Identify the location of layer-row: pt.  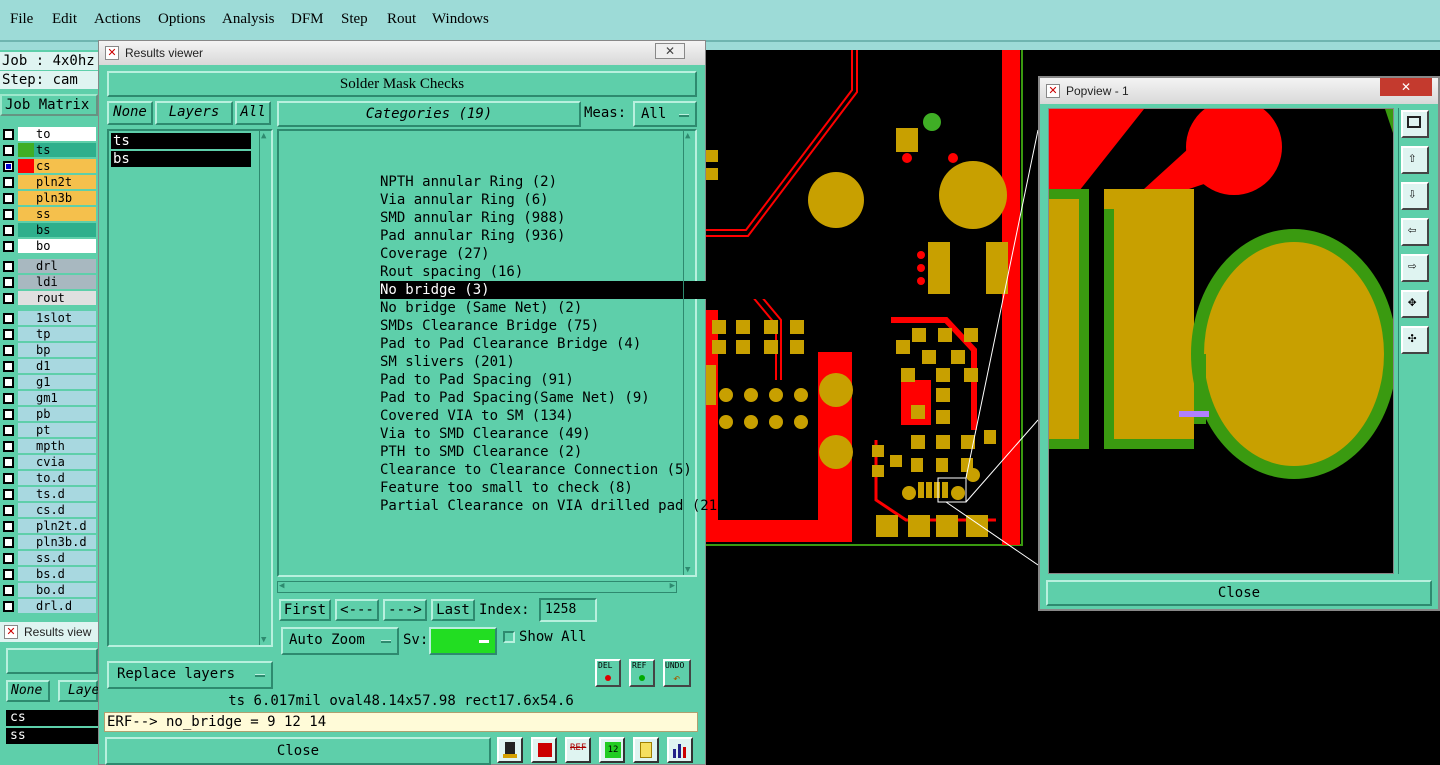
(49, 430).